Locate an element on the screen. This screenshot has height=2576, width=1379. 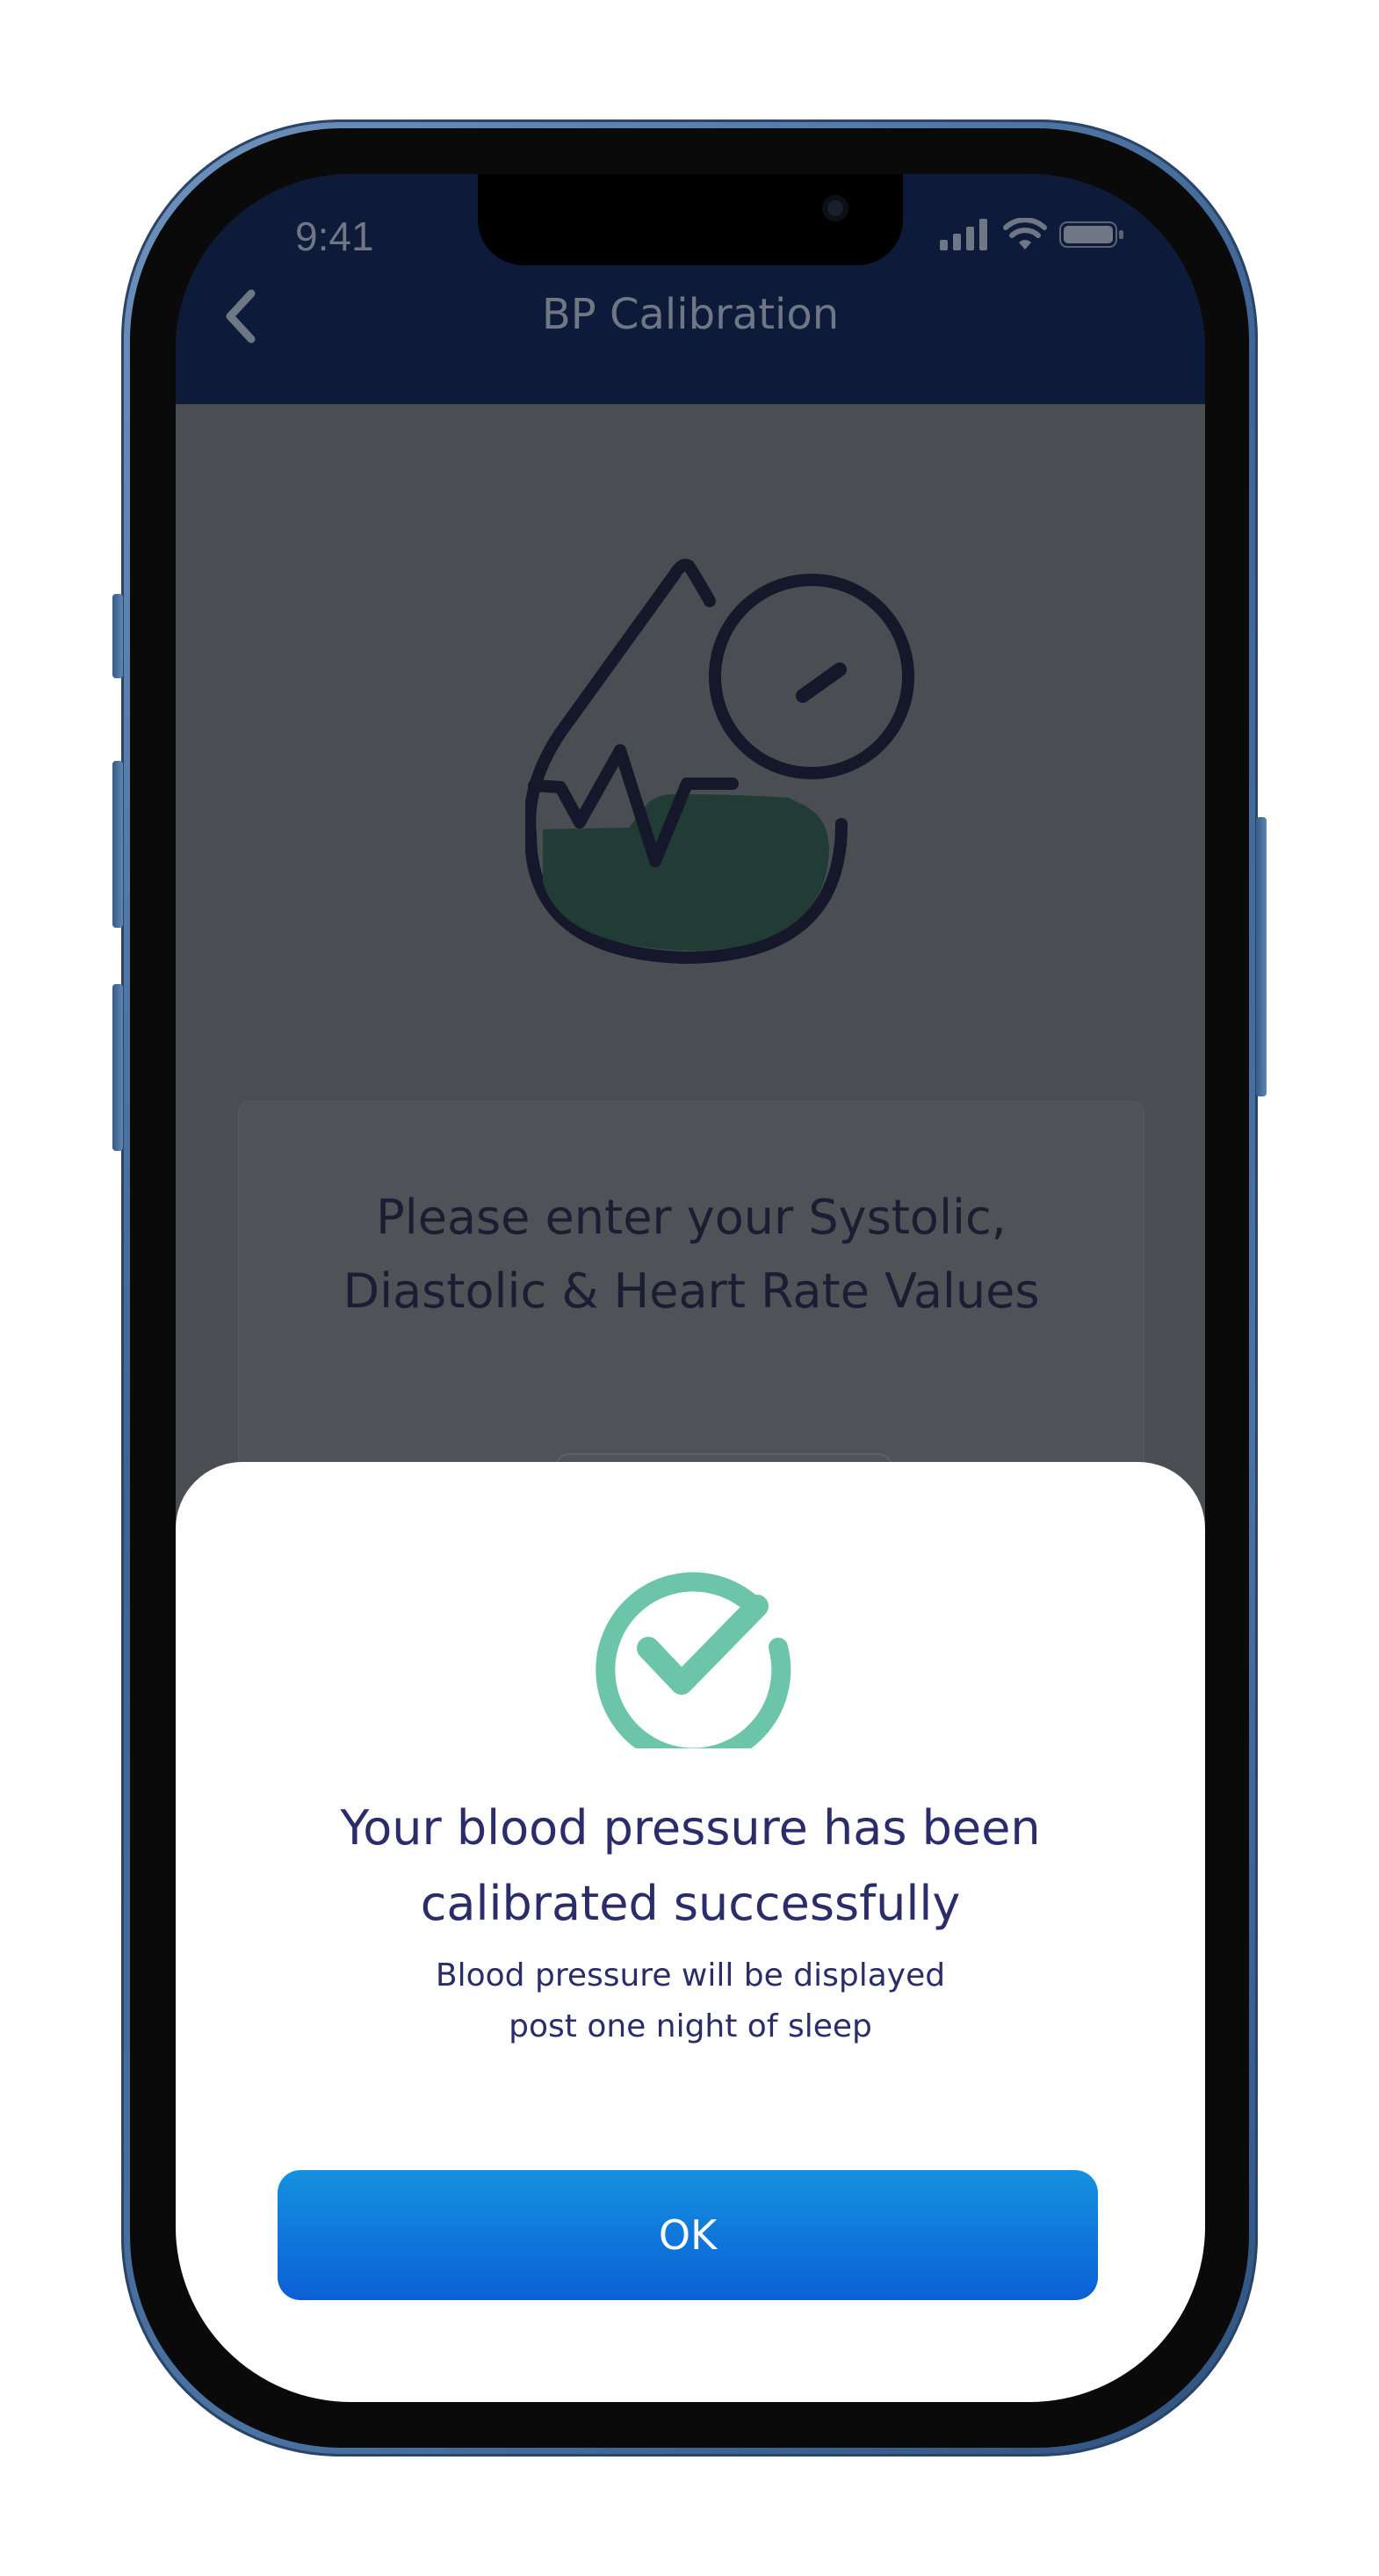
card-title-line2: Diastolic & Heart Rate Values is located at coordinates (691, 1291).